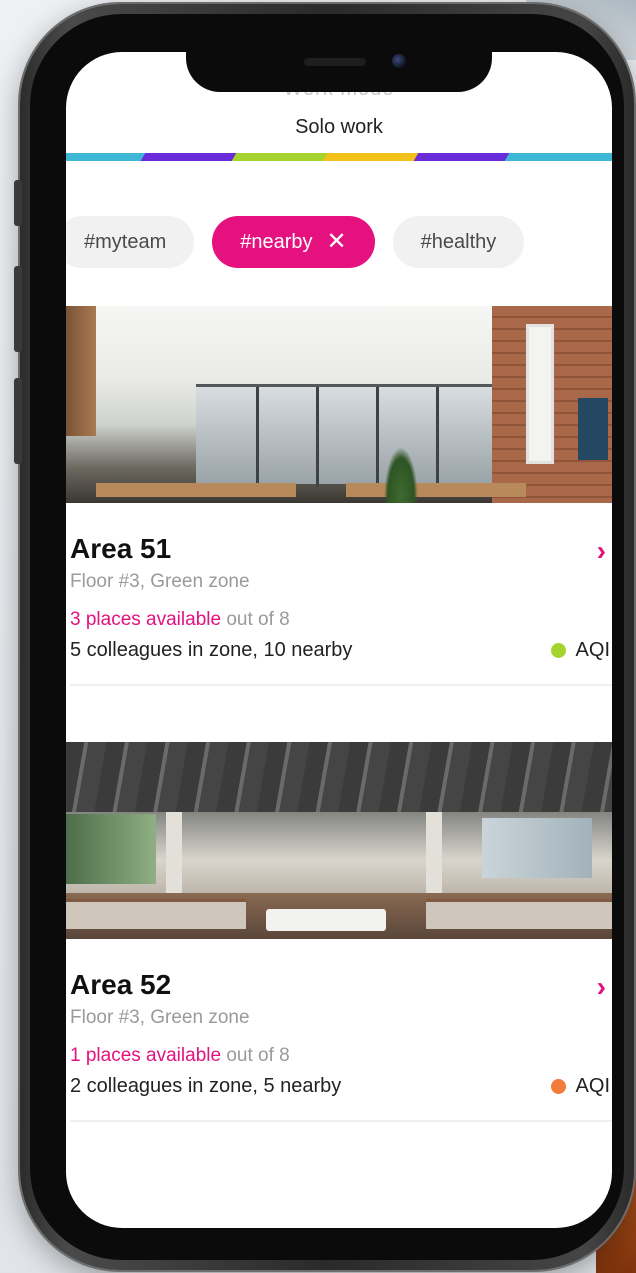 This screenshot has height=1273, width=636. I want to click on card-title: Area 52, so click(121, 984).